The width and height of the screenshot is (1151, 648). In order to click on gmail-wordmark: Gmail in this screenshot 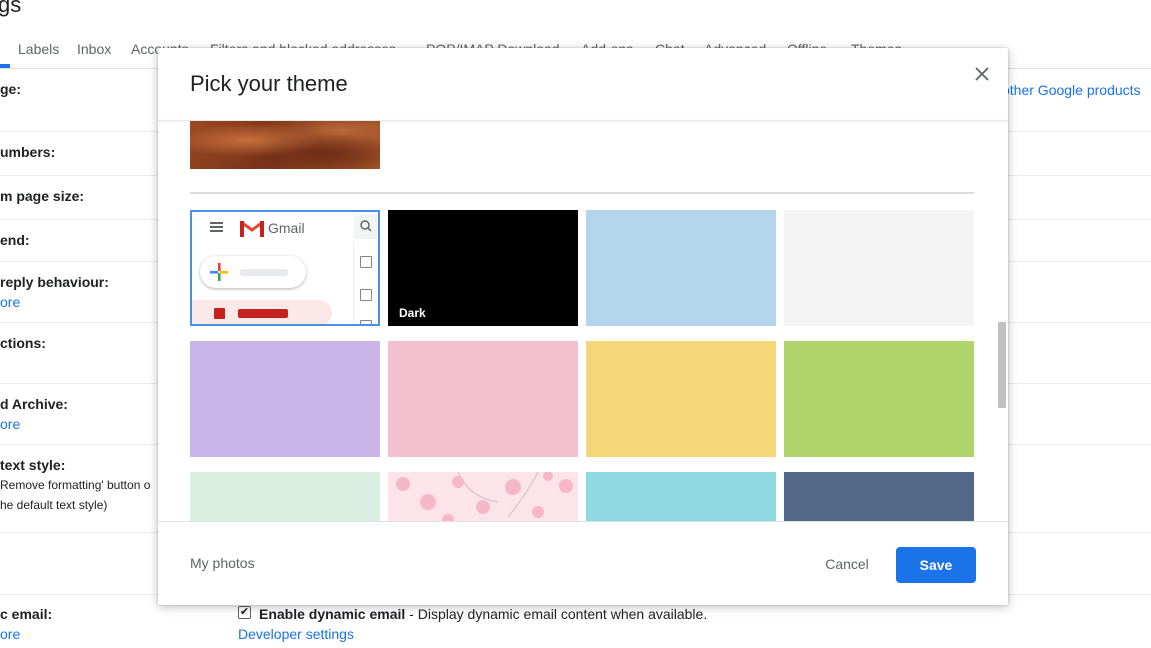, I will do `click(286, 228)`.